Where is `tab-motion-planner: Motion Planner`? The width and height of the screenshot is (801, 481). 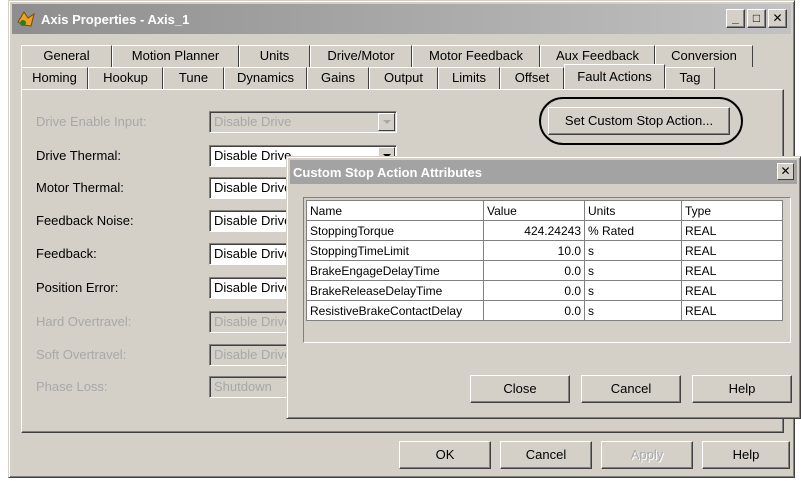
tab-motion-planner: Motion Planner is located at coordinates (175, 56).